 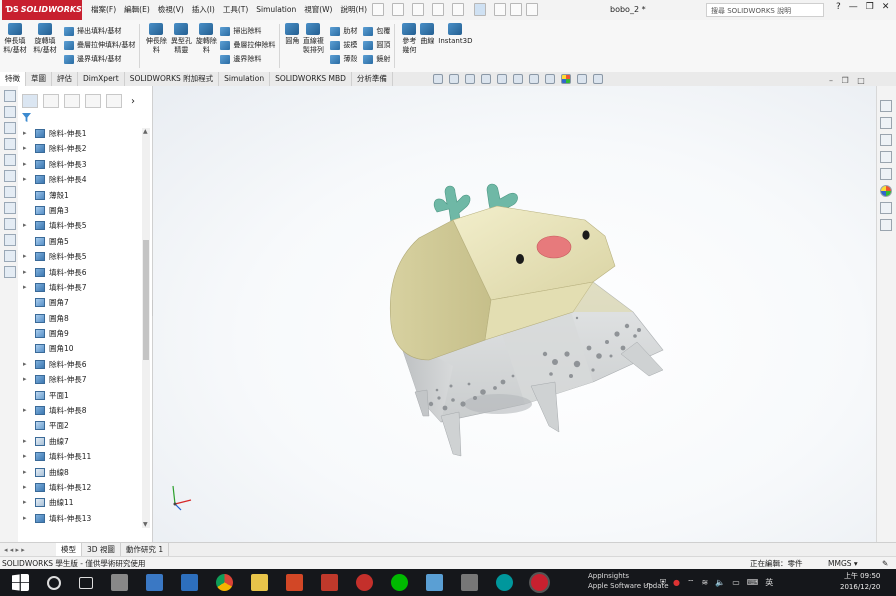 I want to click on new-document-icon, so click(x=378, y=9).